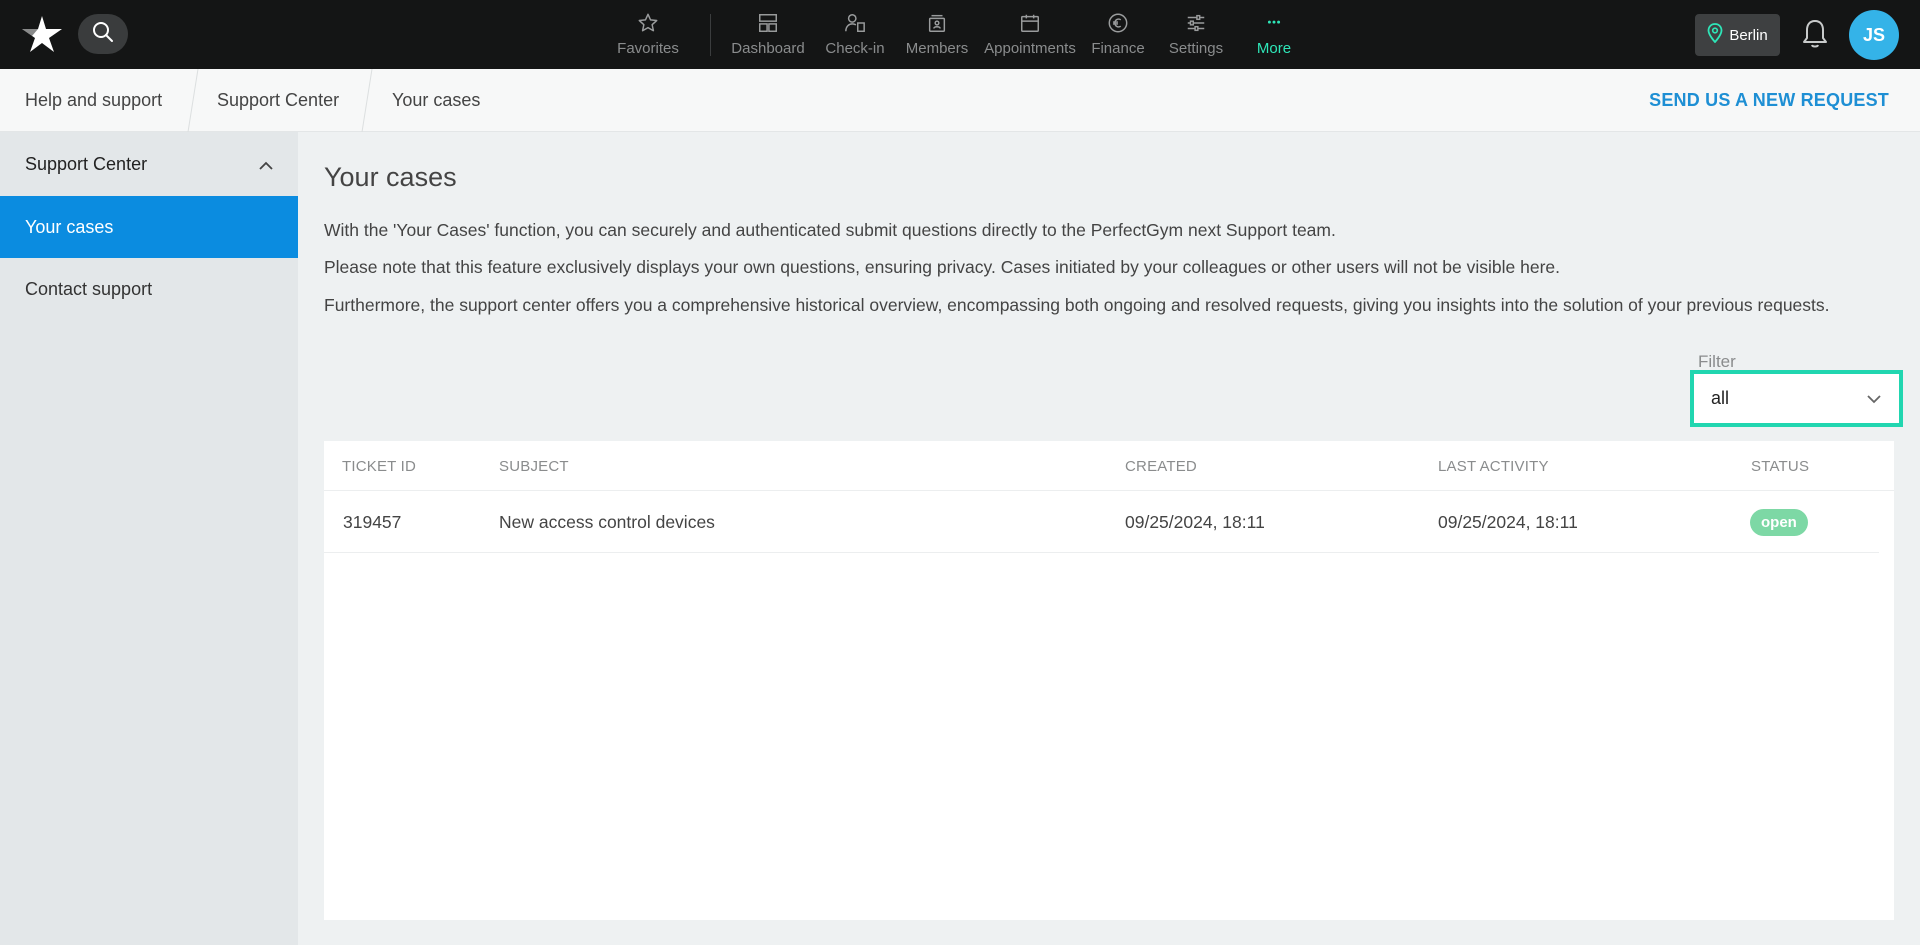  I want to click on nav-more: More, so click(1274, 34).